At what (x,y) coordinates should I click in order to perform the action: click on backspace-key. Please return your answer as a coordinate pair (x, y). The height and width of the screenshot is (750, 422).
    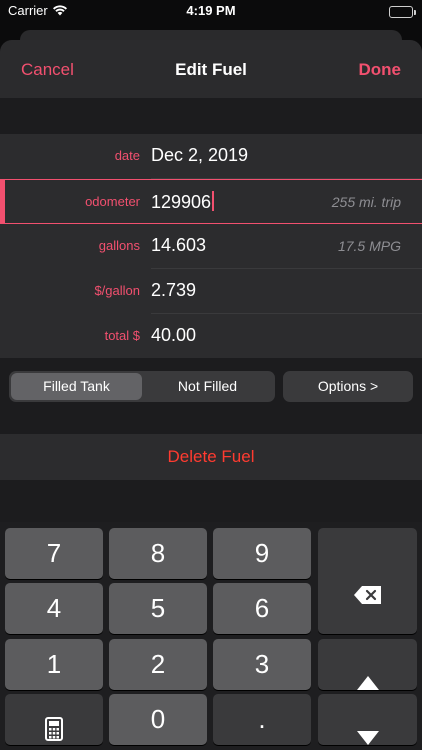
    Looking at the image, I should click on (367, 581).